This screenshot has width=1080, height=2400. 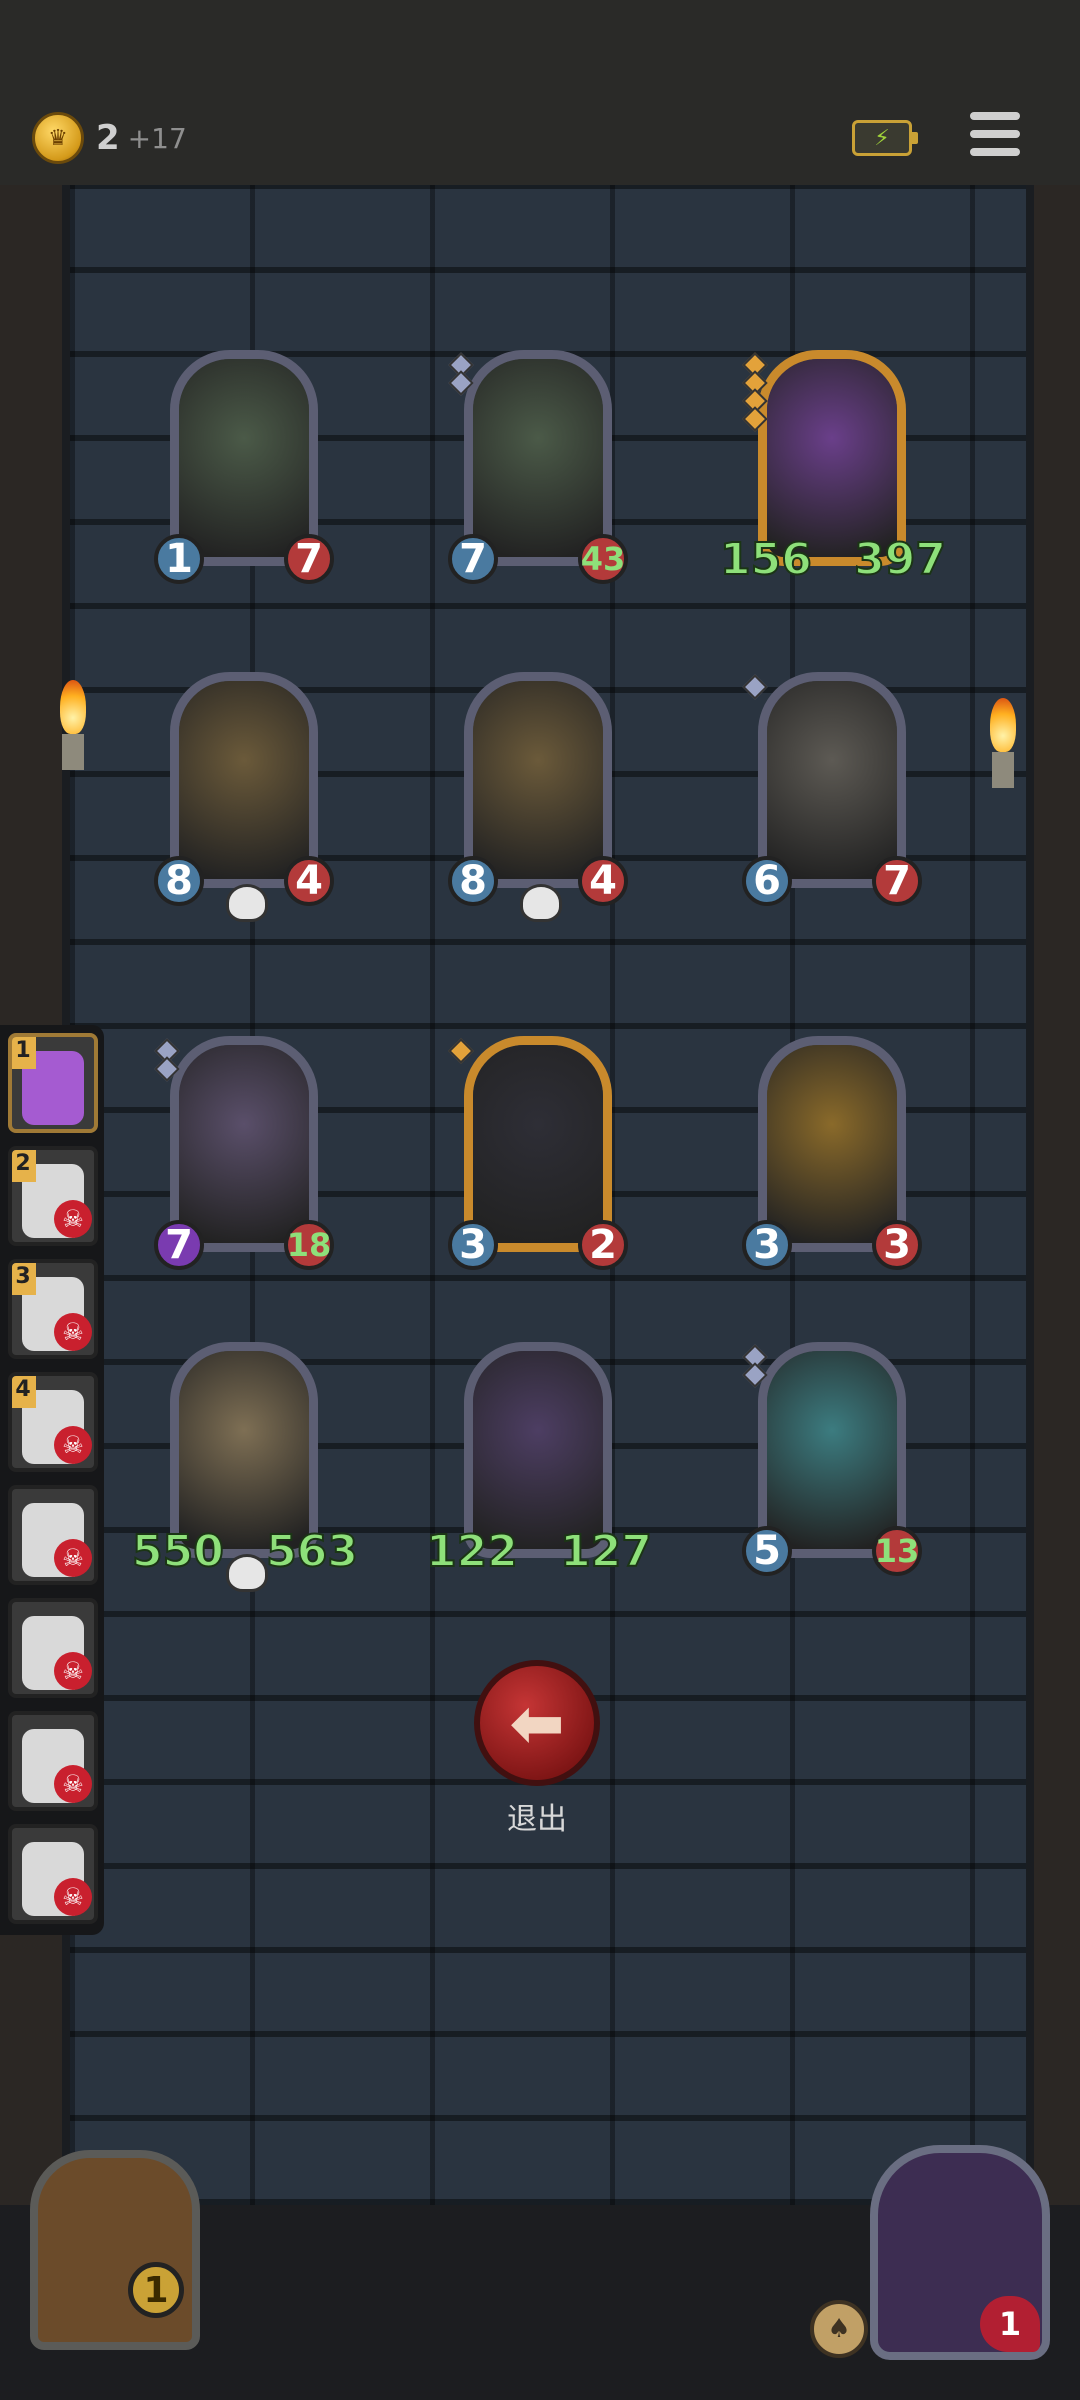 I want to click on venom-dragon-portrait, so click(x=538, y=1450).